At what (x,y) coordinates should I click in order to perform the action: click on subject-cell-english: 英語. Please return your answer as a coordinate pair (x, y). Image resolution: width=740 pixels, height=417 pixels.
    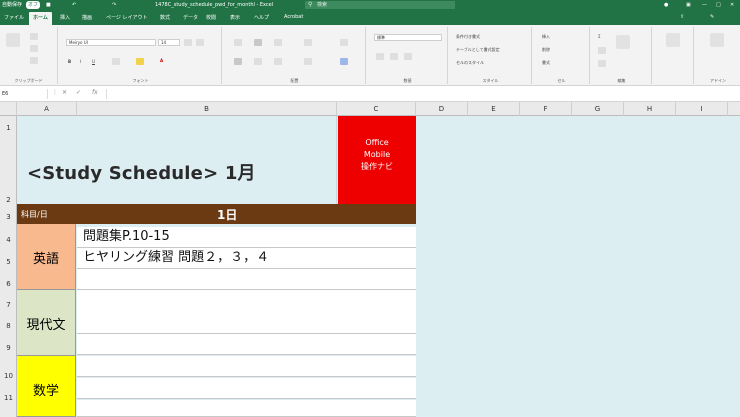
    Looking at the image, I should click on (46, 257).